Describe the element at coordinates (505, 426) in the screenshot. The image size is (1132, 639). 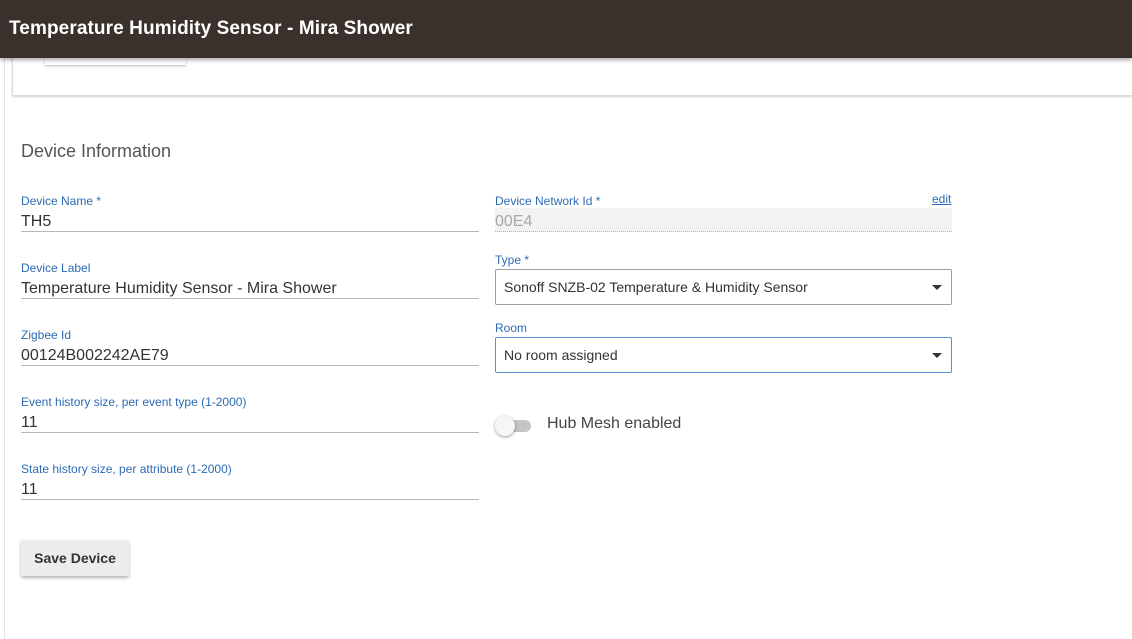
I see `toggle-knob` at that location.